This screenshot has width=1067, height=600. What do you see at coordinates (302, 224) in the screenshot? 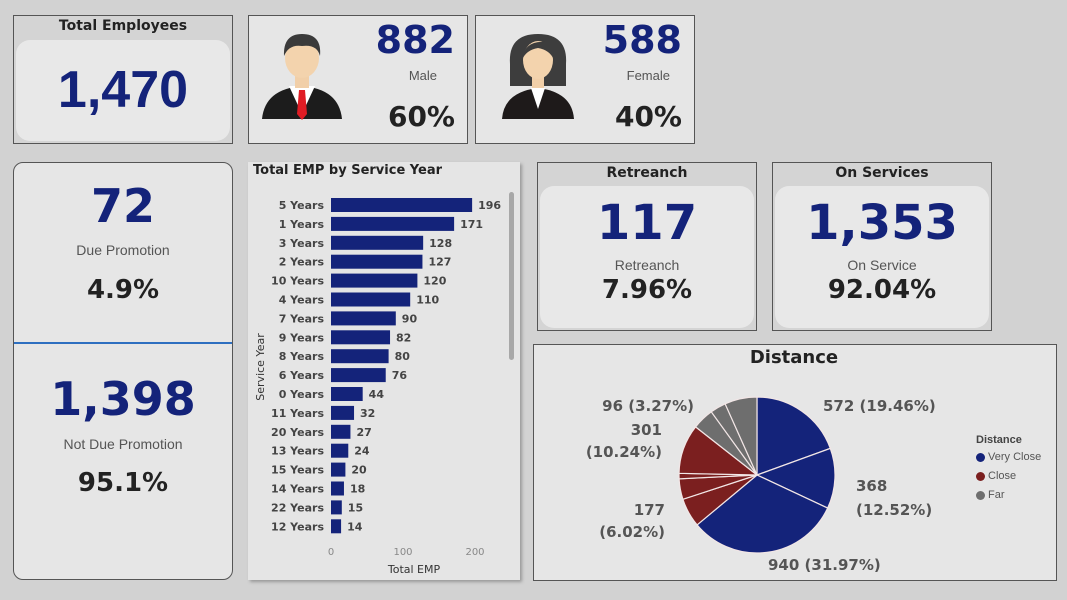
I see `bar-category-label: 1 Years` at bounding box center [302, 224].